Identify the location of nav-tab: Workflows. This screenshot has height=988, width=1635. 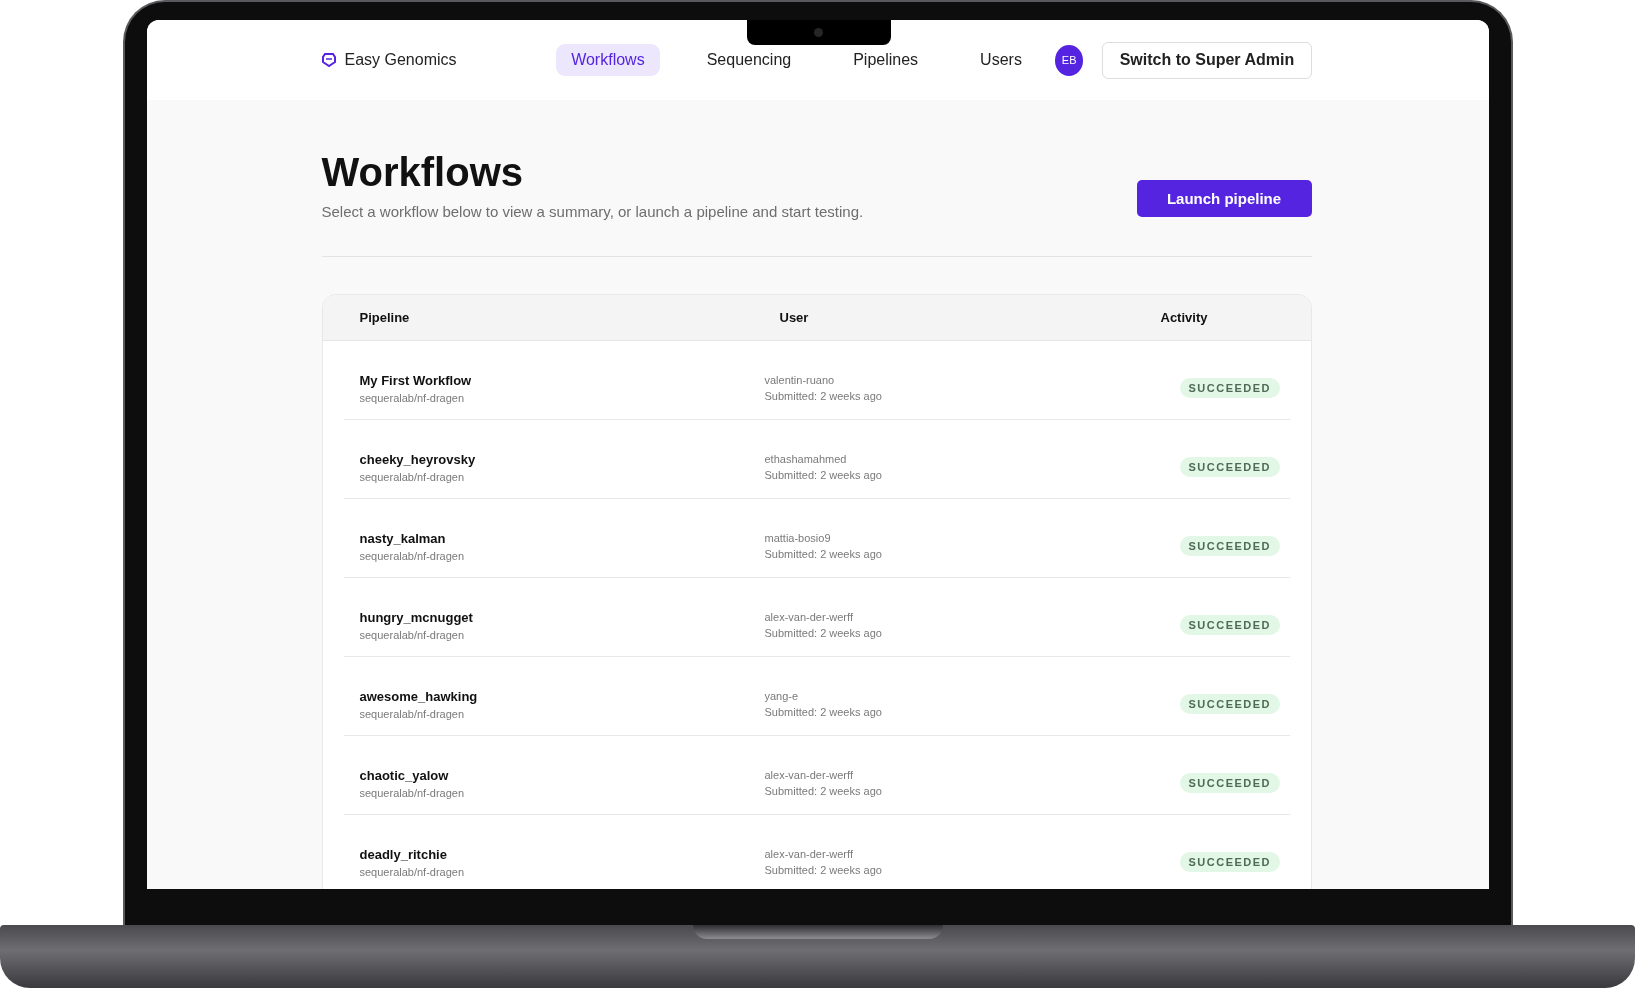
(608, 60).